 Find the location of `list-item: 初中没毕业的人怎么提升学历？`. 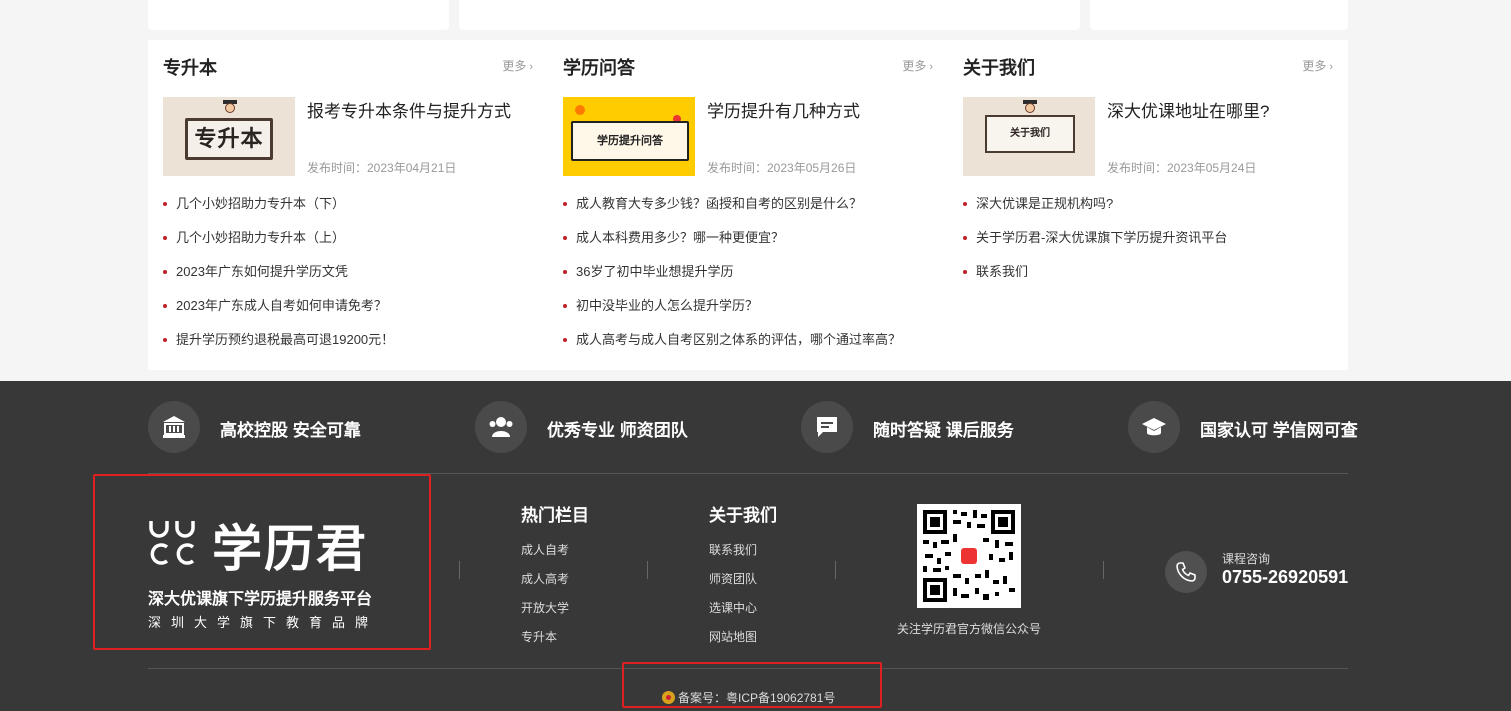

list-item: 初中没毕业的人怎么提升学历？ is located at coordinates (748, 311).